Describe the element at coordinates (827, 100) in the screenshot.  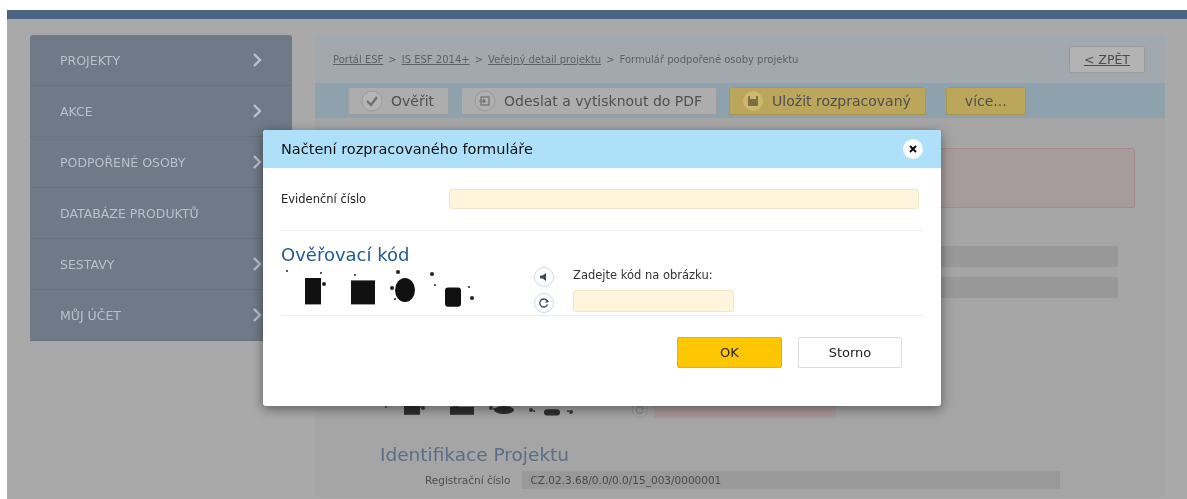
I see `toolbar-button: Uložit rozpracovaný` at that location.